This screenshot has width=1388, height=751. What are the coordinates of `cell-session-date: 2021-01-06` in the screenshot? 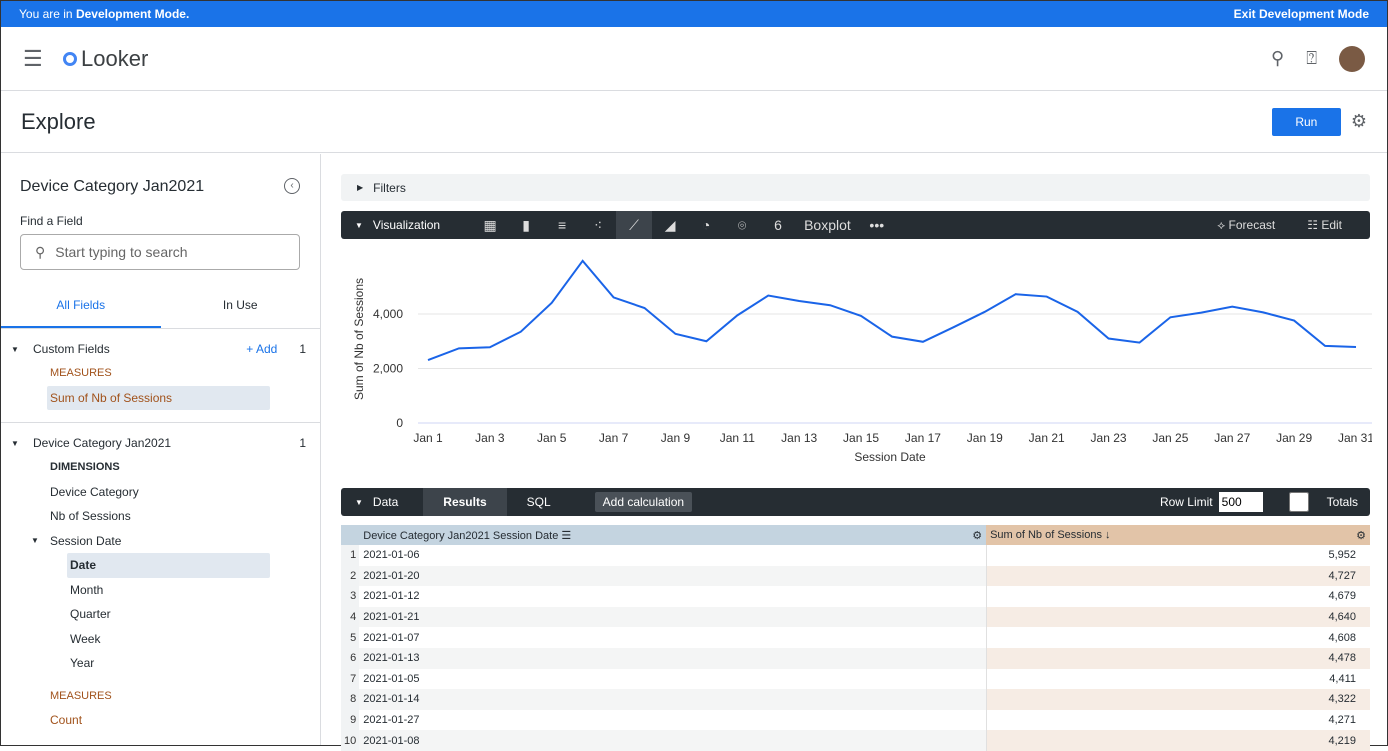 It's located at (672, 555).